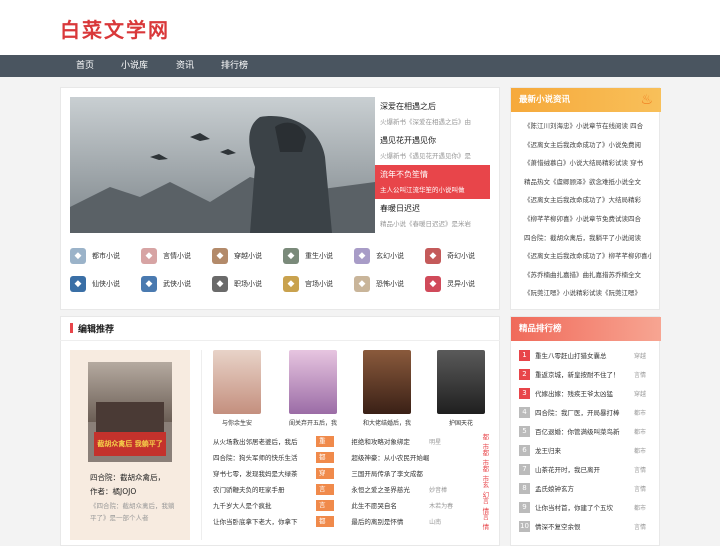 Image resolution: width=720 pixels, height=546 pixels. I want to click on book-row: 穿书七零，发现我妈是大绿茶穿越 三国开局传承了李文成都都市, so click(354, 476).